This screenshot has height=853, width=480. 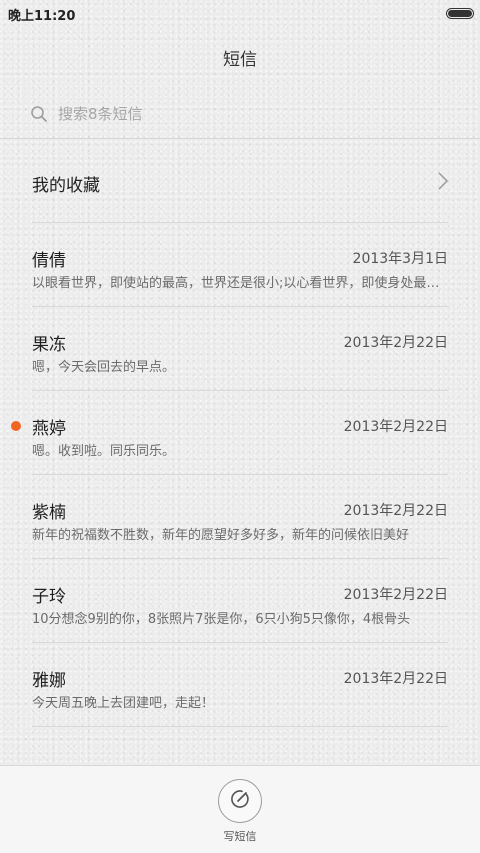 What do you see at coordinates (240, 685) in the screenshot?
I see `conversation-item: 雅娜 2013年2月22日 今天周五晚上去团建吧，走起！` at bounding box center [240, 685].